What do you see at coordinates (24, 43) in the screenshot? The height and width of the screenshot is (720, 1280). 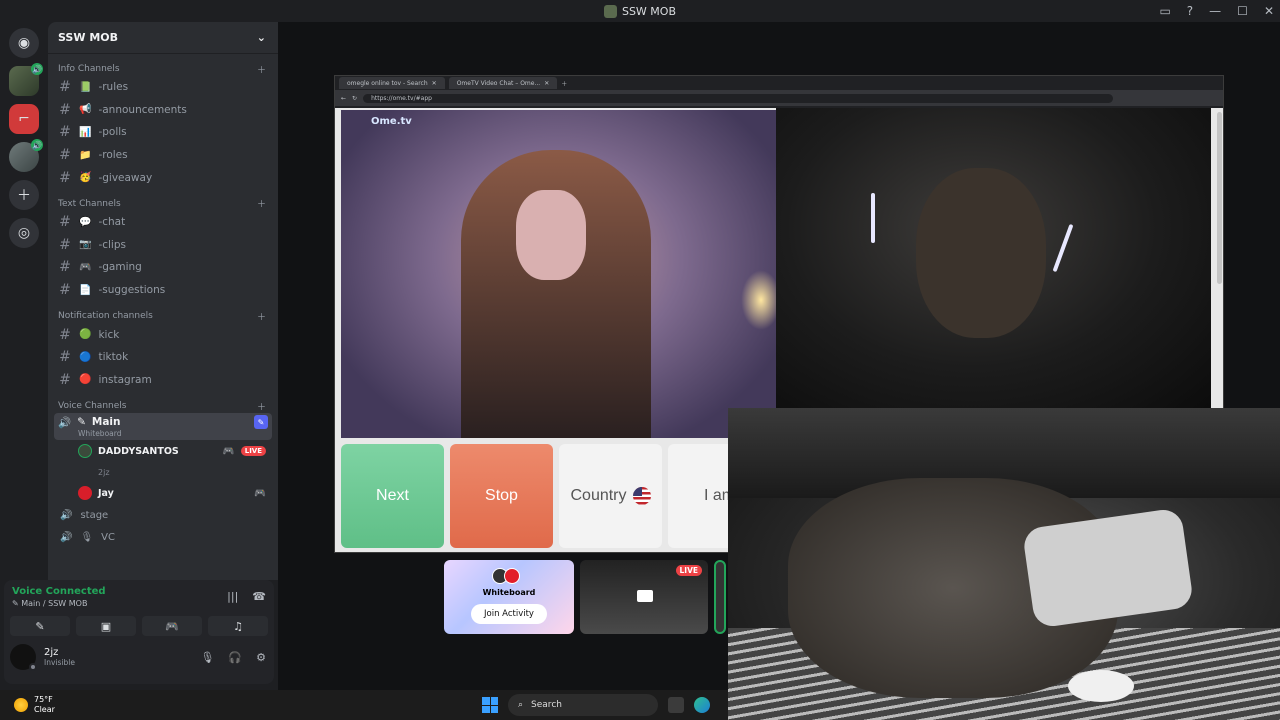 I see `discord-home-icon: ◉` at bounding box center [24, 43].